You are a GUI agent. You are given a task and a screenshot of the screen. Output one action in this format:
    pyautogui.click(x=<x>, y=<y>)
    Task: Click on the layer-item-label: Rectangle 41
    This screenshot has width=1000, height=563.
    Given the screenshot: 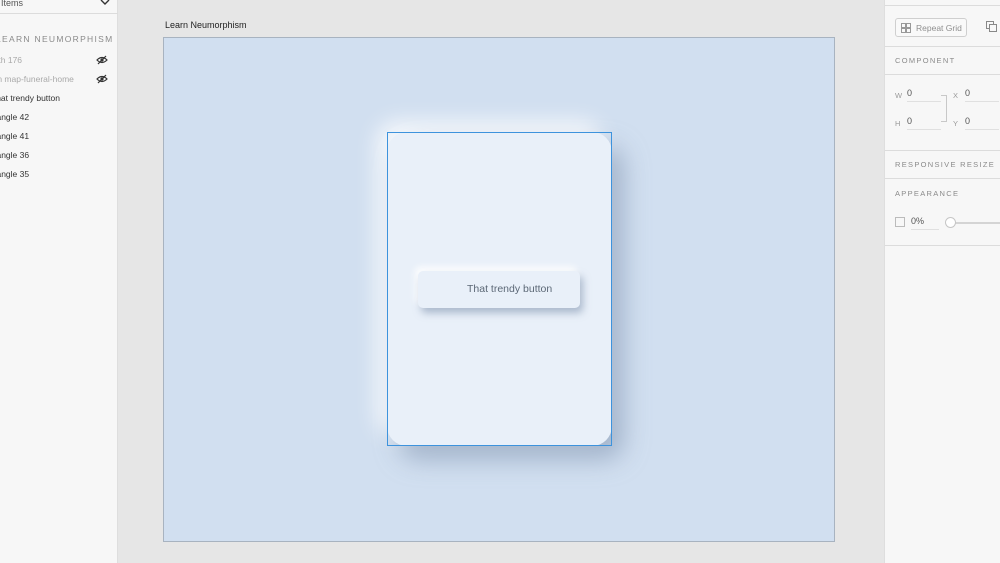 What is the action you would take?
    pyautogui.click(x=15, y=136)
    